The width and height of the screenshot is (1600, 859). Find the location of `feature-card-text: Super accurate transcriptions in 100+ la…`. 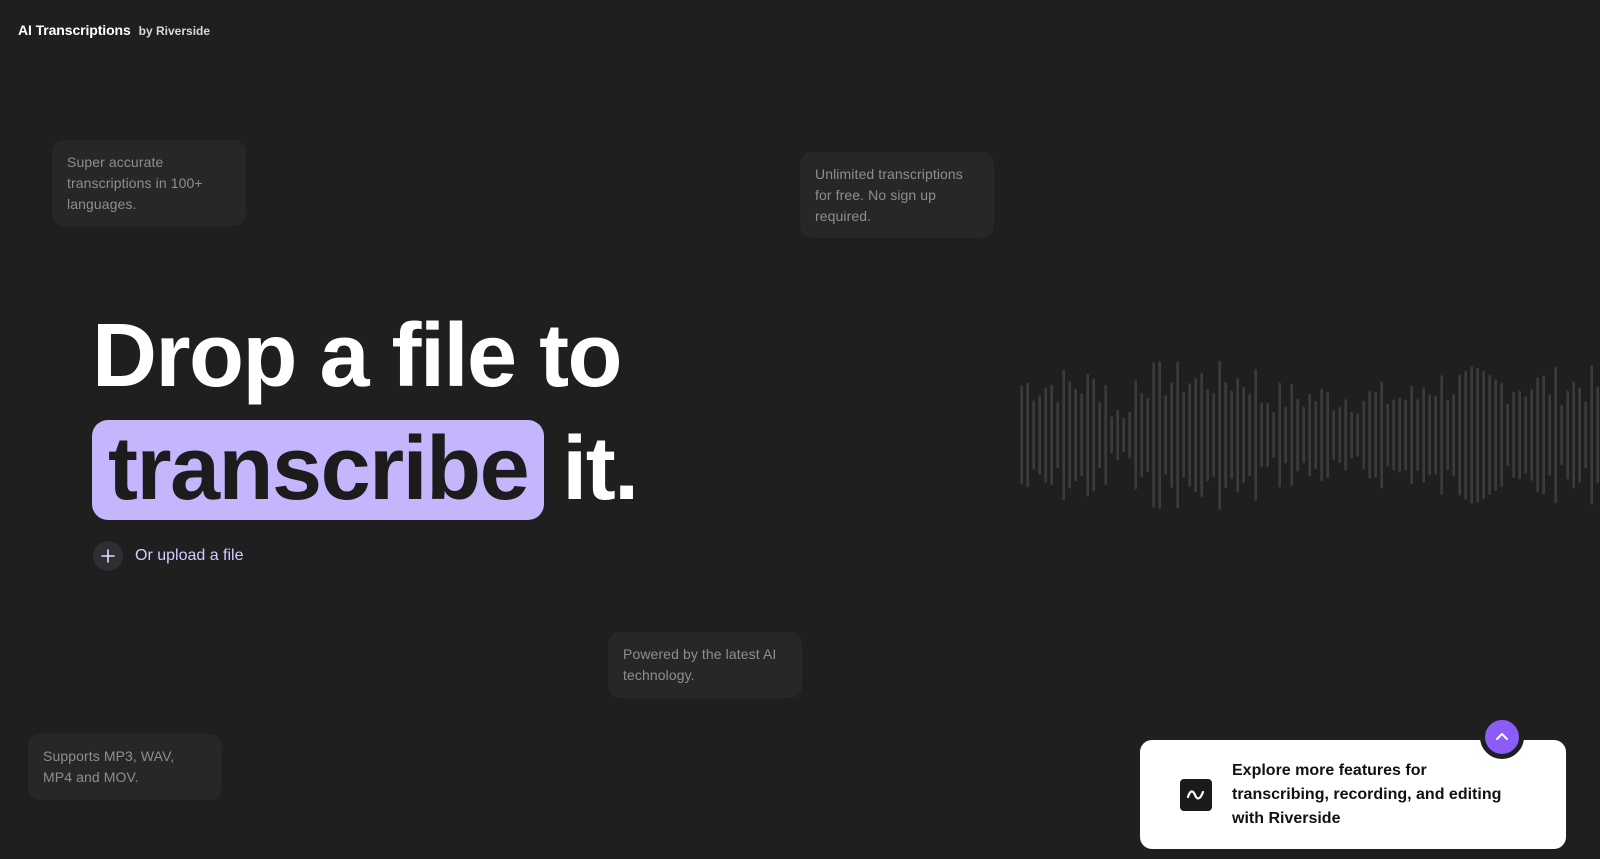

feature-card-text: Super accurate transcriptions in 100+ la… is located at coordinates (135, 183).